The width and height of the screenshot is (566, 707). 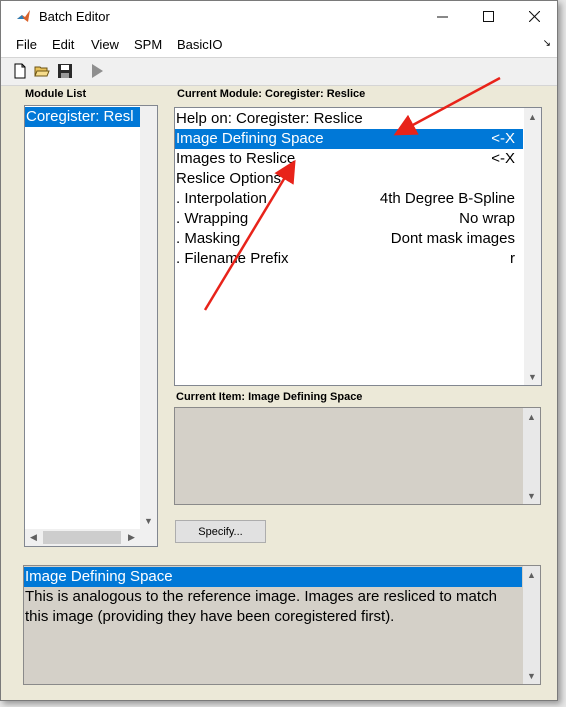 I want to click on current-item-label: Current Item: Image Defining Space, so click(x=269, y=397).